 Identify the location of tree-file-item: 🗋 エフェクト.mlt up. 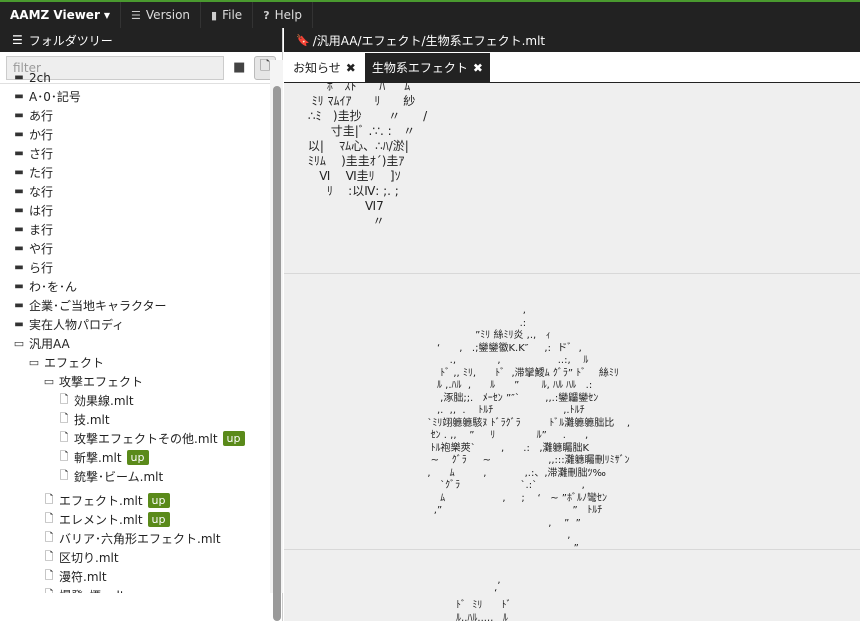
(106, 500).